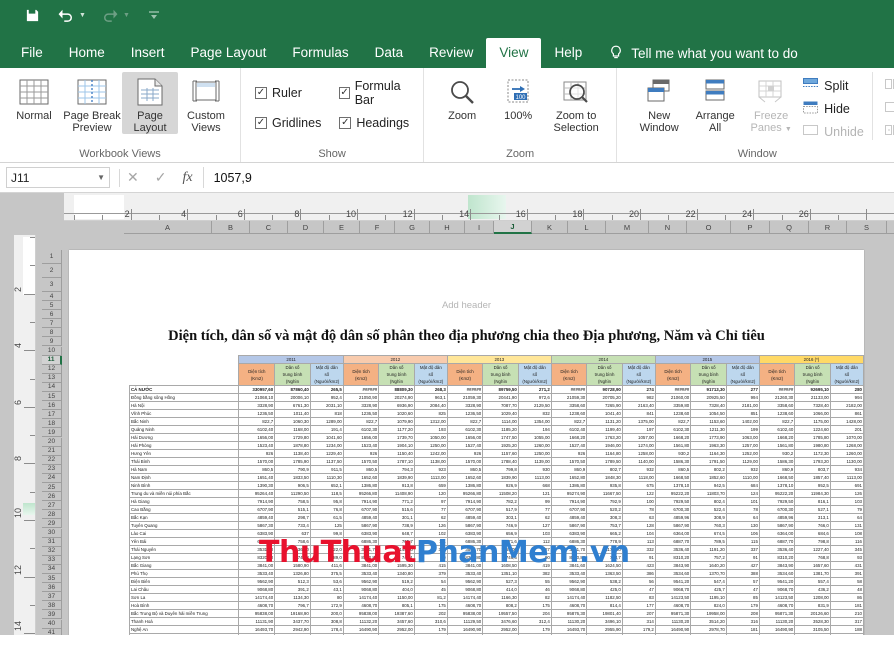 The width and height of the screenshot is (894, 667). What do you see at coordinates (500, 453) in the screenshot?
I see `data-cell: 1157,60` at bounding box center [500, 453].